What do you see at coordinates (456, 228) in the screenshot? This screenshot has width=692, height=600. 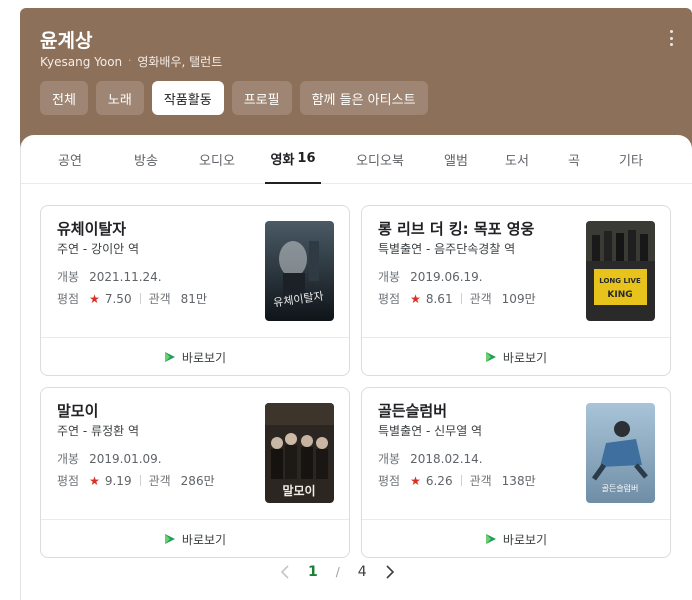 I see `movie-title: 롱 리브 더 킹: 목포 영웅` at bounding box center [456, 228].